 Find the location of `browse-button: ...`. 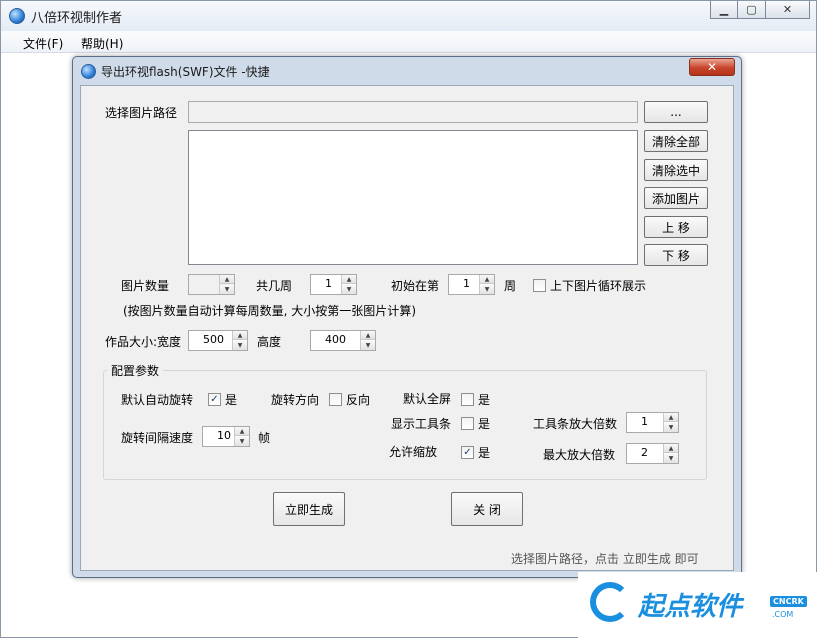

browse-button: ... is located at coordinates (676, 112).